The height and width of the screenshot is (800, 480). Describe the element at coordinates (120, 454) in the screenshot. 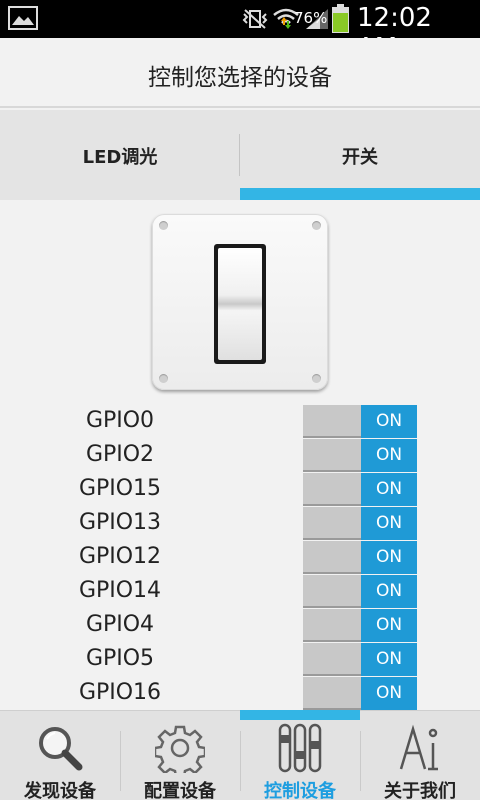

I see `gpio-label: GPIO2` at that location.